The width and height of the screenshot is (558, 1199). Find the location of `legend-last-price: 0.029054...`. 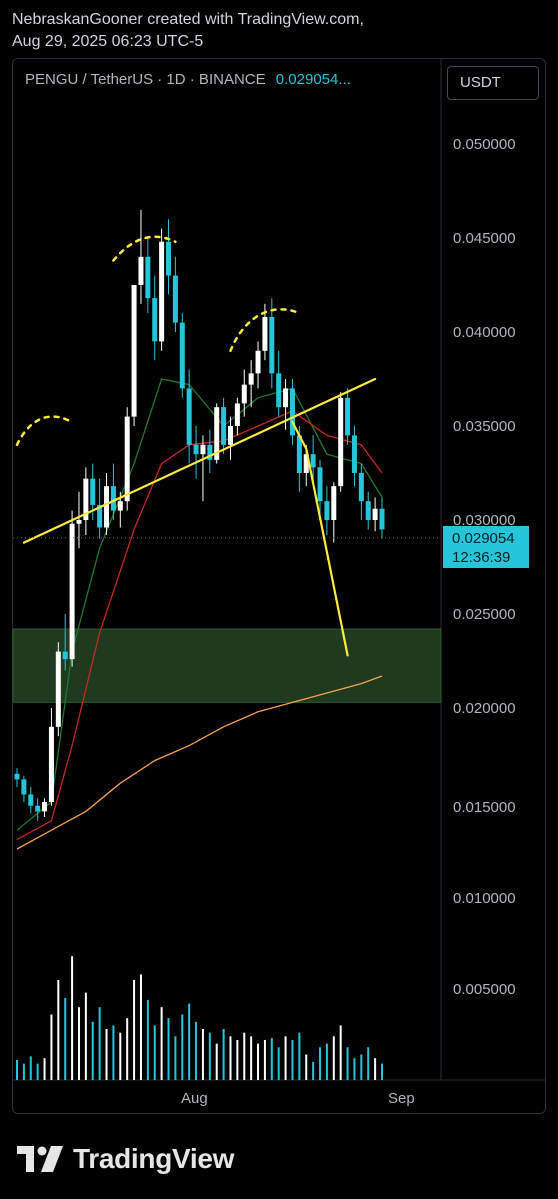

legend-last-price: 0.029054... is located at coordinates (313, 79).